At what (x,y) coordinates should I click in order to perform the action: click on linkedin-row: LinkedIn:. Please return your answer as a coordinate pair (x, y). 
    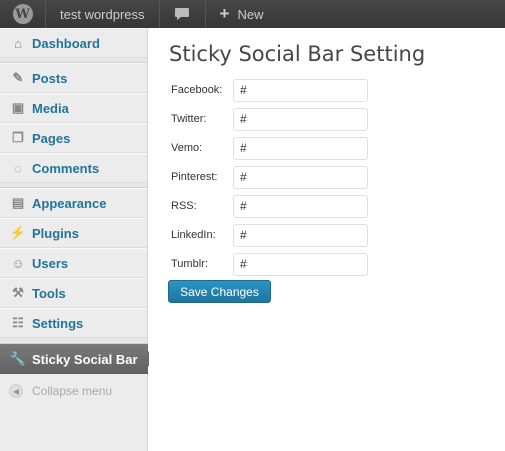
    Looking at the image, I should click on (269, 235).